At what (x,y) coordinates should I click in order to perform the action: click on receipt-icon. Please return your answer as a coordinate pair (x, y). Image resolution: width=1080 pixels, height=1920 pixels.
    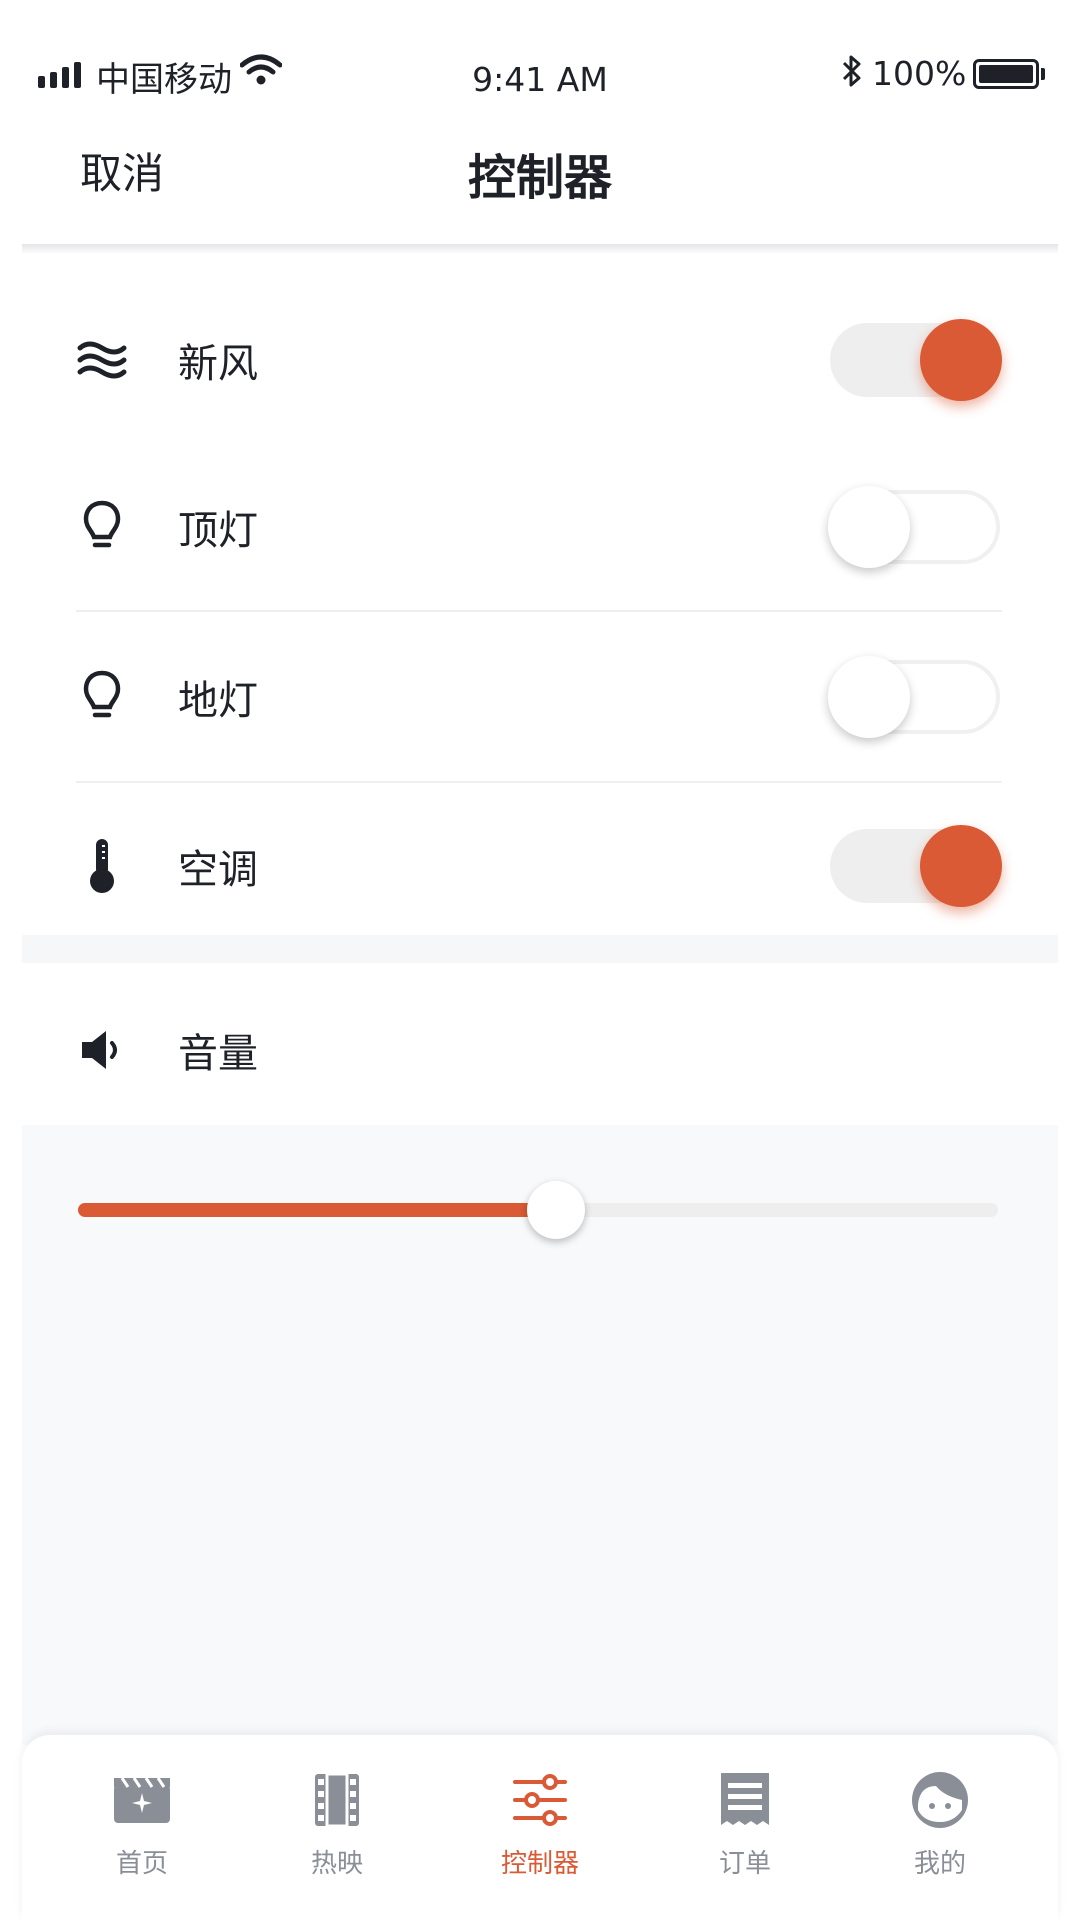
    Looking at the image, I should click on (745, 1800).